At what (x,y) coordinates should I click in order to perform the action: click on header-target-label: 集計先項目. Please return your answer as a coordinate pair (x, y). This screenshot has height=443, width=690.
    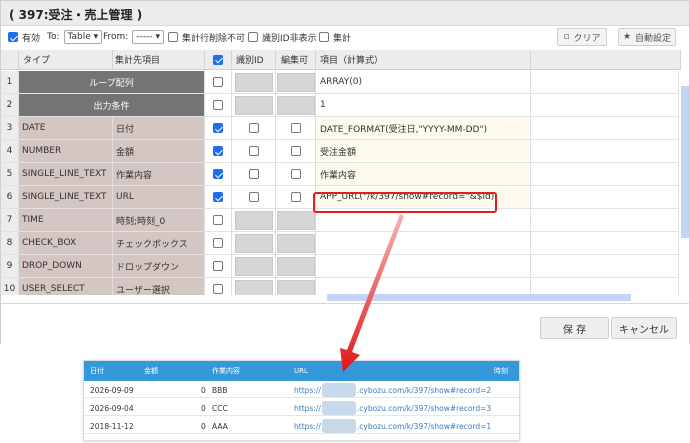
    Looking at the image, I should click on (138, 61).